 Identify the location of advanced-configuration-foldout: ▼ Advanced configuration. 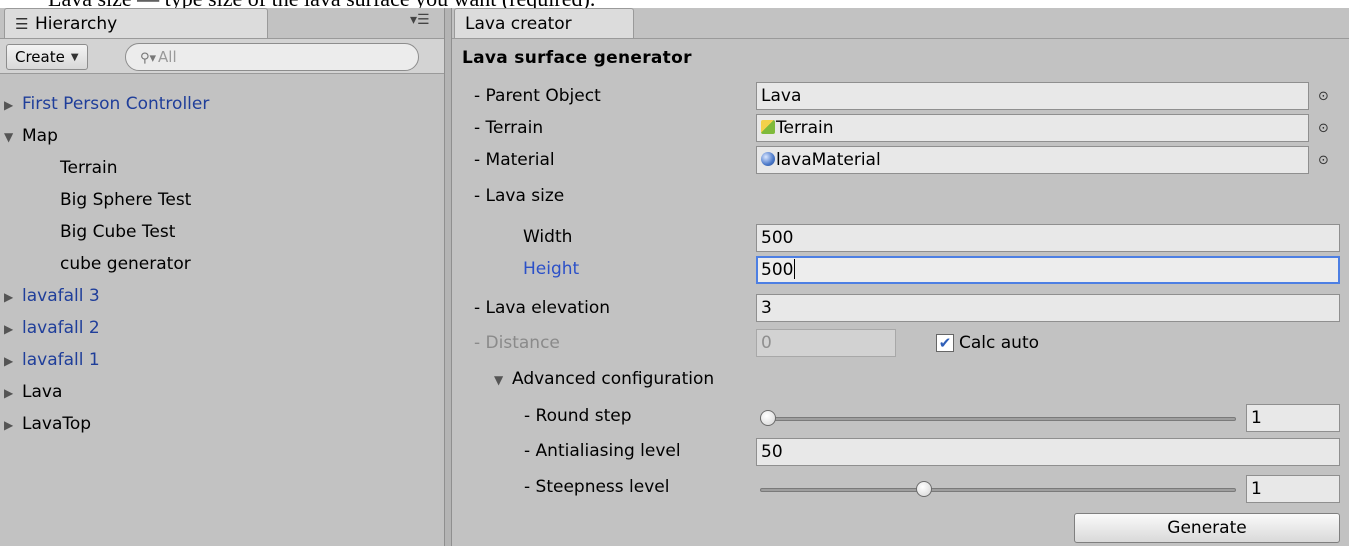
(604, 379).